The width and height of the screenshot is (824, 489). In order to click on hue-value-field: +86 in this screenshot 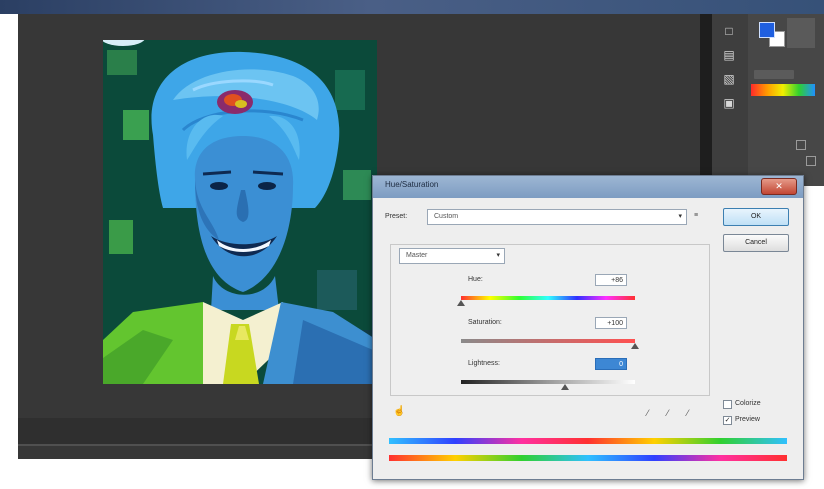, I will do `click(611, 280)`.